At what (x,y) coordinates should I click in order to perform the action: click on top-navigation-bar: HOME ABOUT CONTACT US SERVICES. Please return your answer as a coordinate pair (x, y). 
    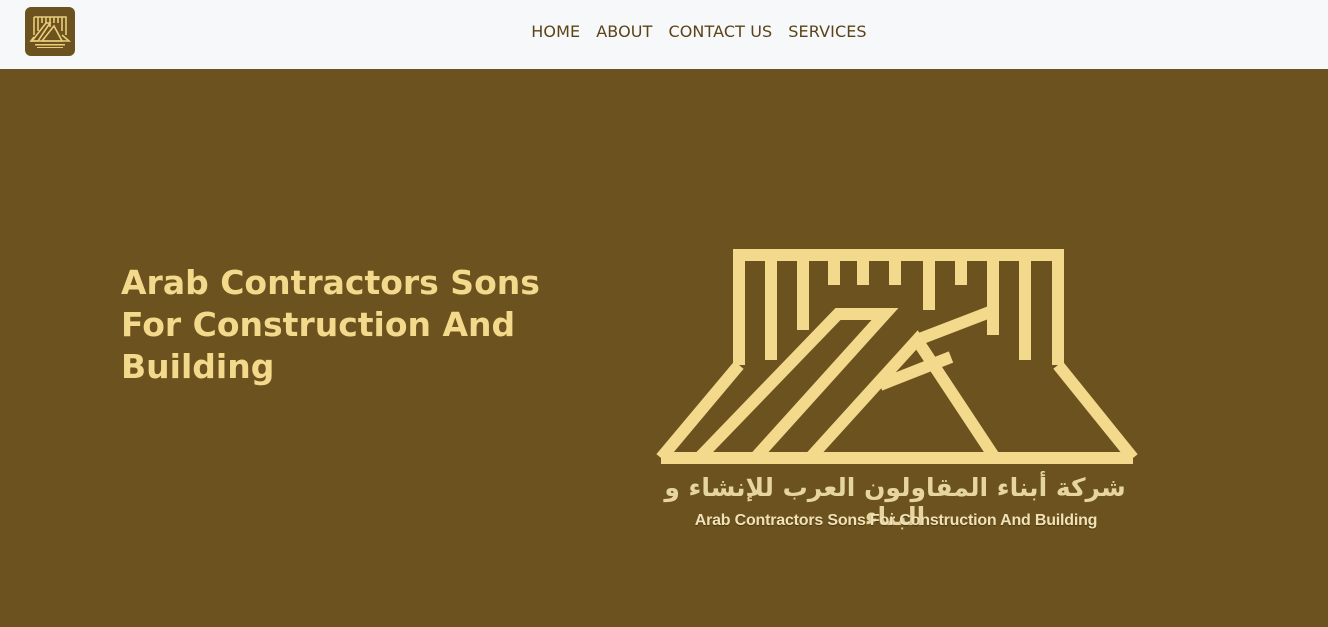
    Looking at the image, I should click on (664, 34).